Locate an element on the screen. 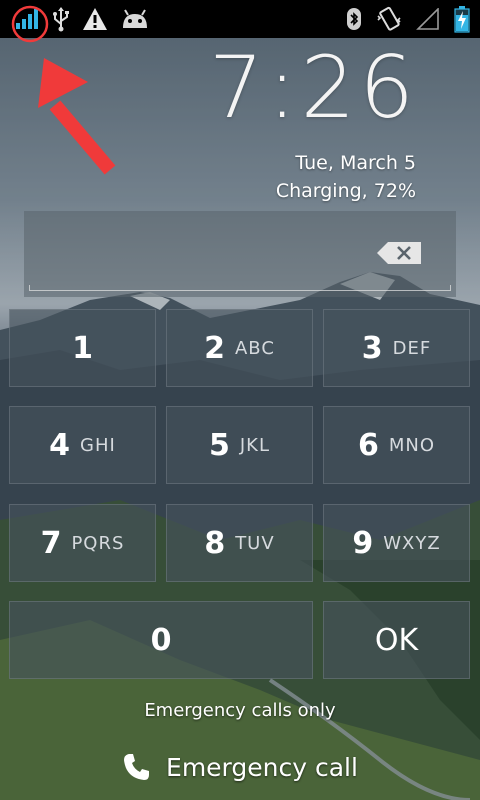 The width and height of the screenshot is (480, 800). key-digit: 4 is located at coordinates (60, 445).